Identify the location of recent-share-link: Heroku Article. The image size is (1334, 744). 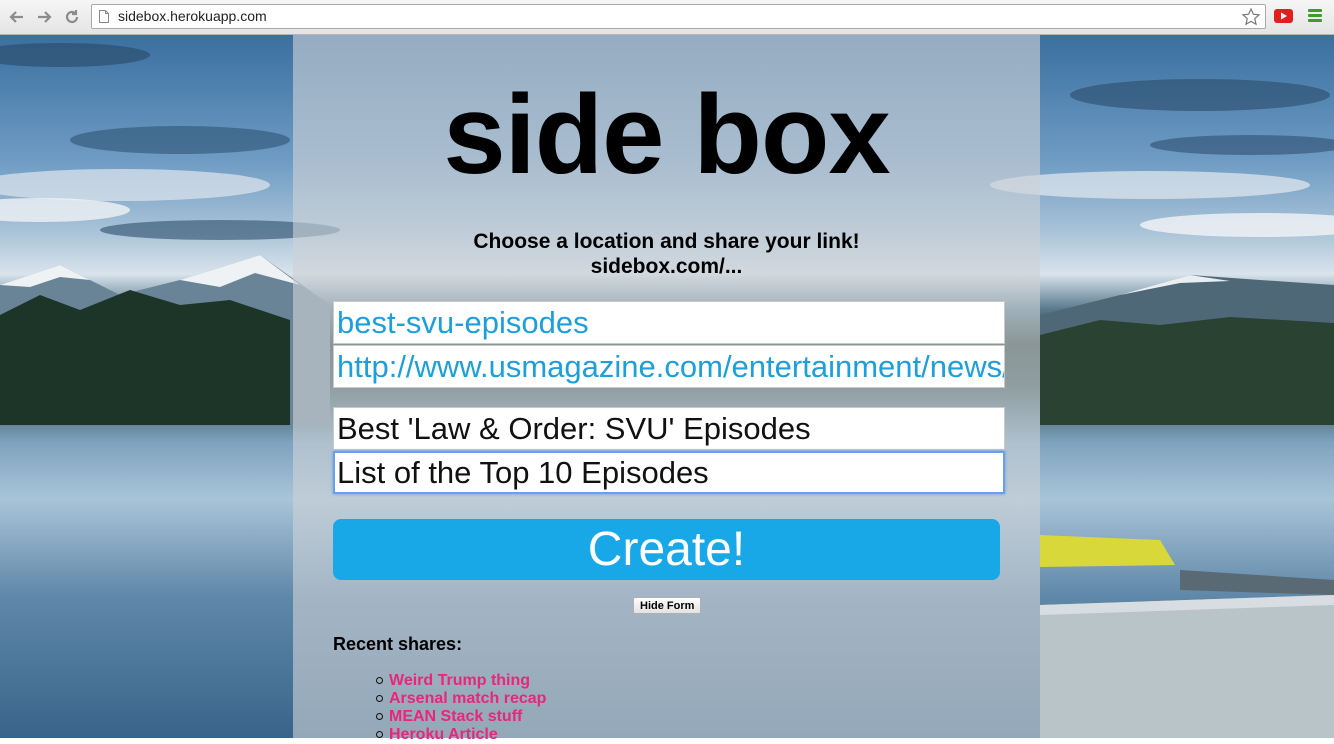
(443, 734).